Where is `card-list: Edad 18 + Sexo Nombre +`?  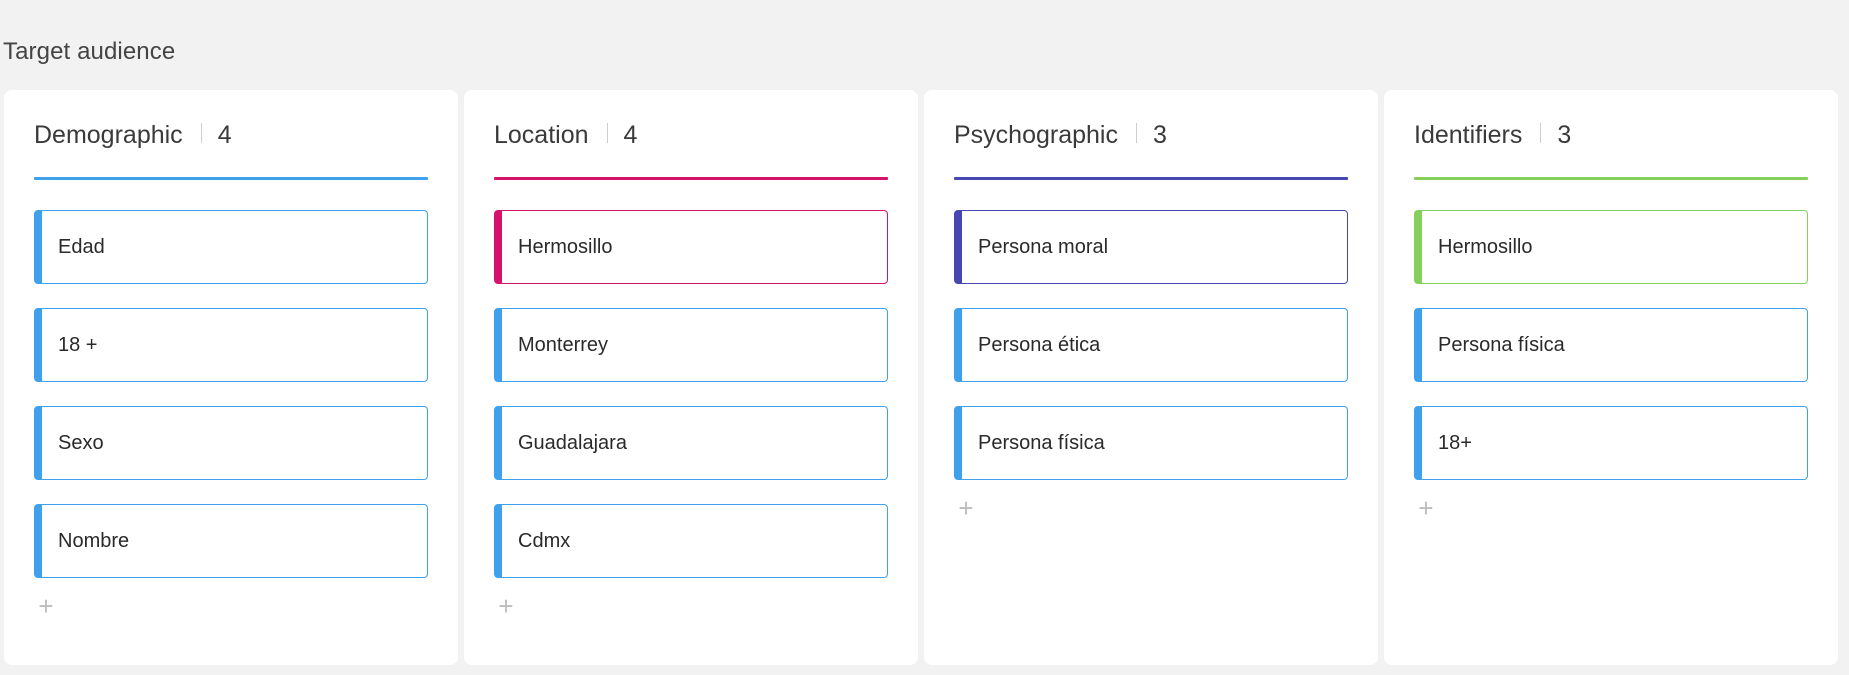
card-list: Edad 18 + Sexo Nombre + is located at coordinates (231, 415).